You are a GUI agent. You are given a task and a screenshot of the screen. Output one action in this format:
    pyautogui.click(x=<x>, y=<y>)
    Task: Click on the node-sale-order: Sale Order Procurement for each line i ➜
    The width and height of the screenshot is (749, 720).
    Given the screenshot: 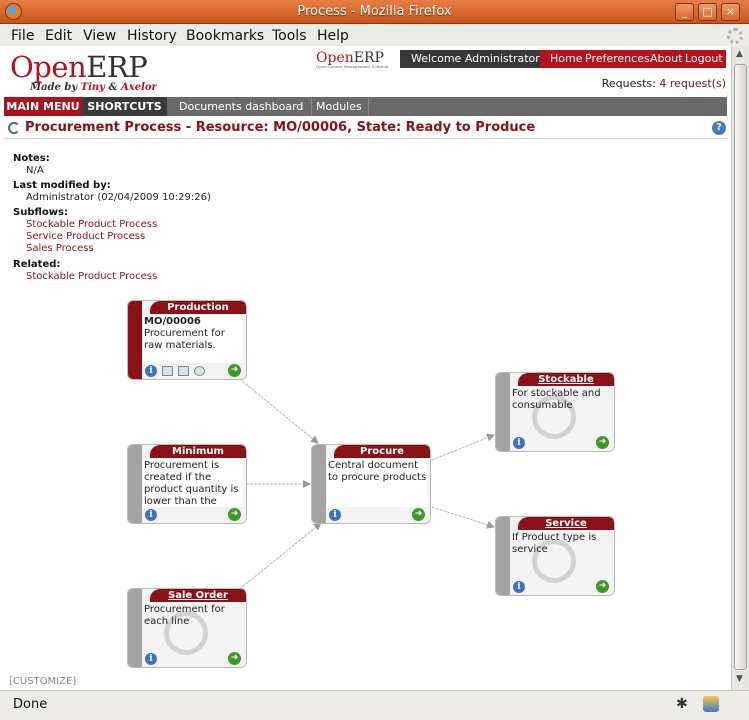 What is the action you would take?
    pyautogui.click(x=187, y=628)
    